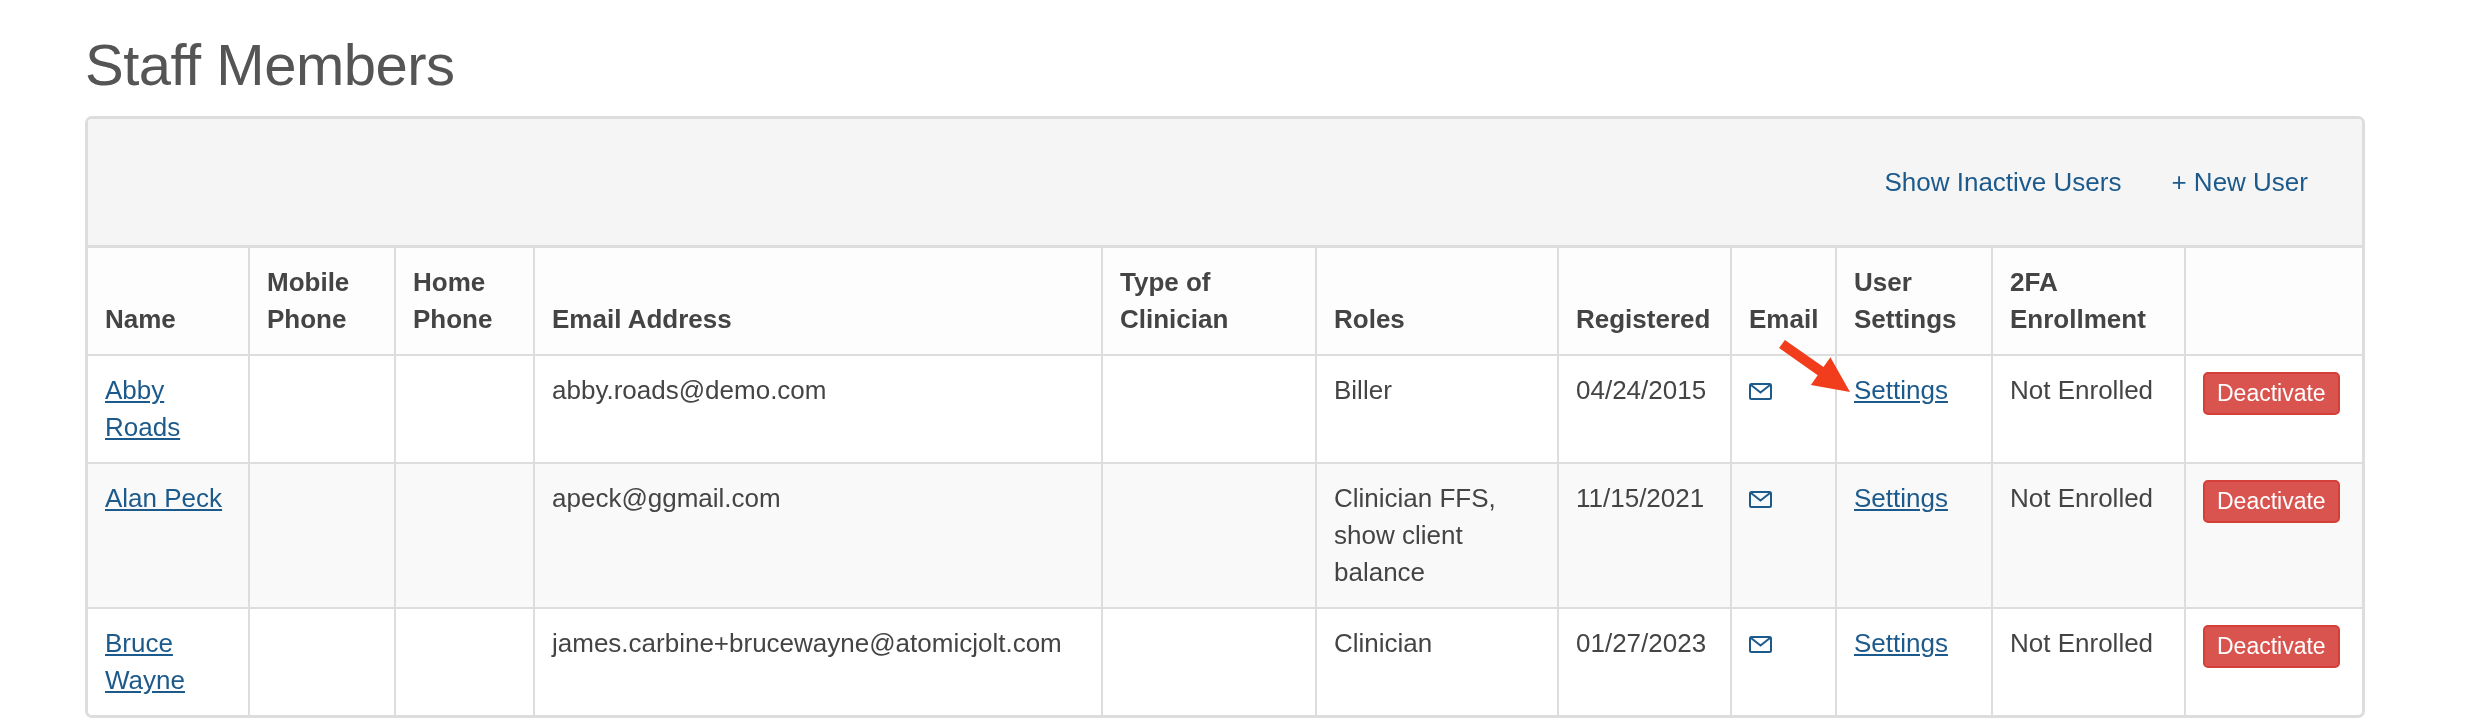 The image size is (2482, 722). I want to click on column-header: 2FA Enrollment, so click(2088, 301).